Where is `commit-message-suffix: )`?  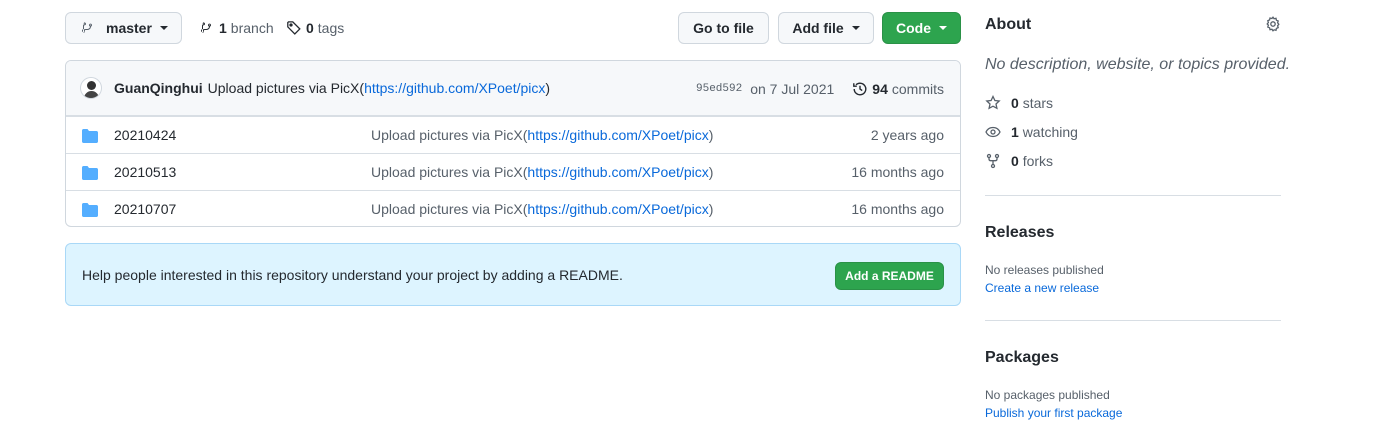 commit-message-suffix: ) is located at coordinates (548, 88).